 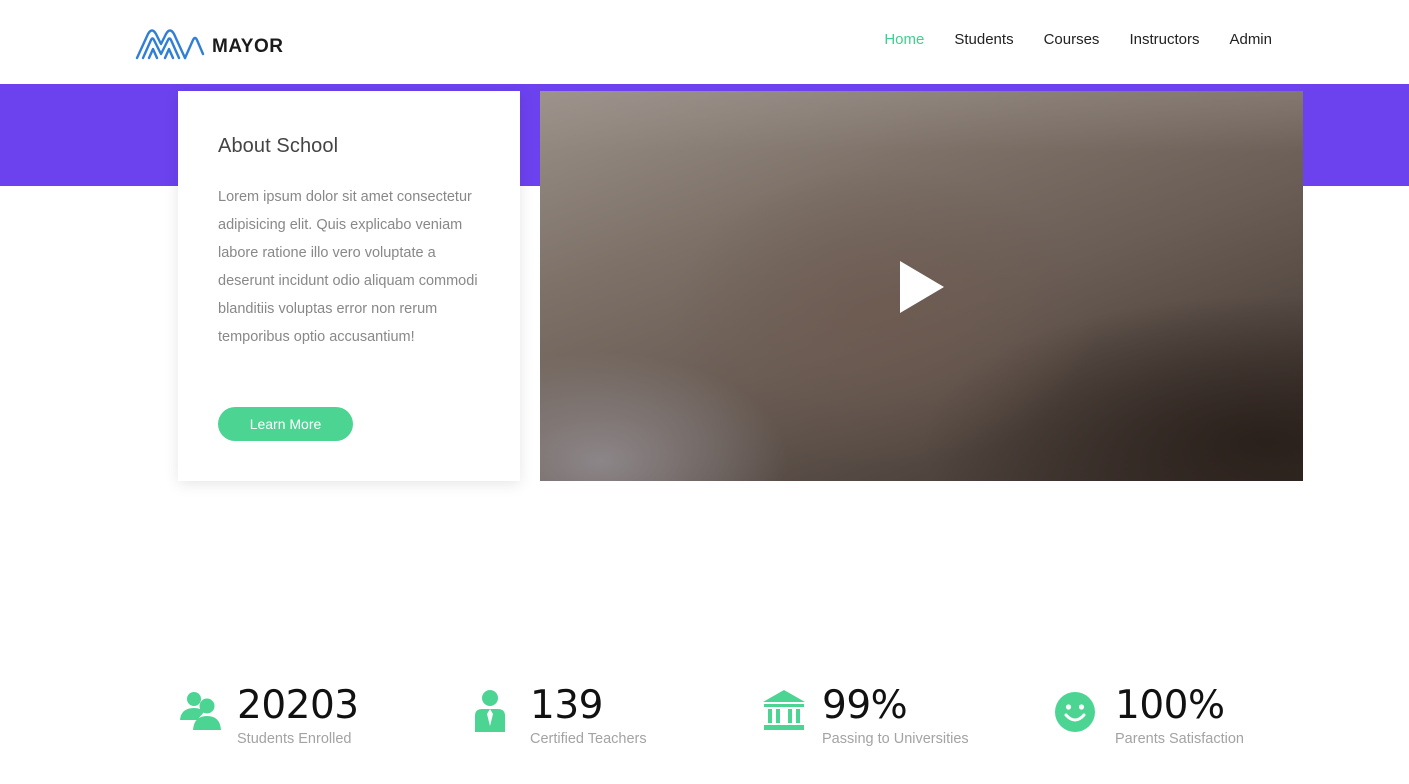 I want to click on logo-text: MAYOR, so click(x=248, y=46).